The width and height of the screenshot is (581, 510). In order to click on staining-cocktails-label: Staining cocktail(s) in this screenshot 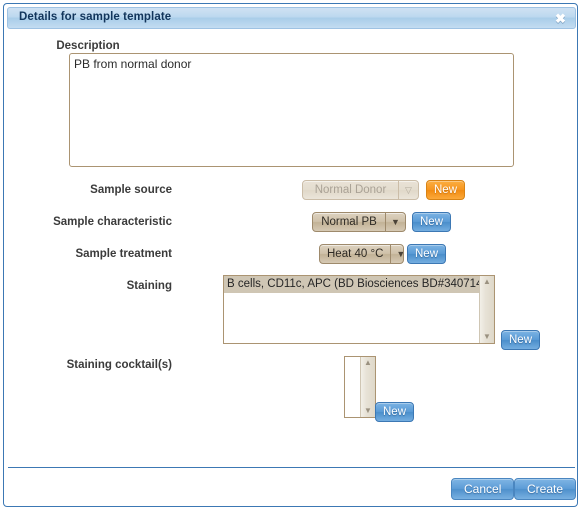, I will do `click(119, 365)`.